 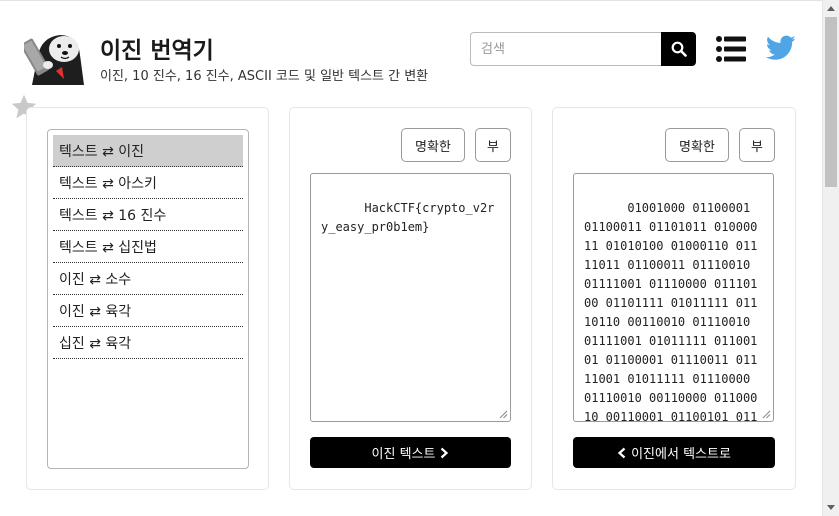 What do you see at coordinates (731, 49) in the screenshot?
I see `list-menu-icon` at bounding box center [731, 49].